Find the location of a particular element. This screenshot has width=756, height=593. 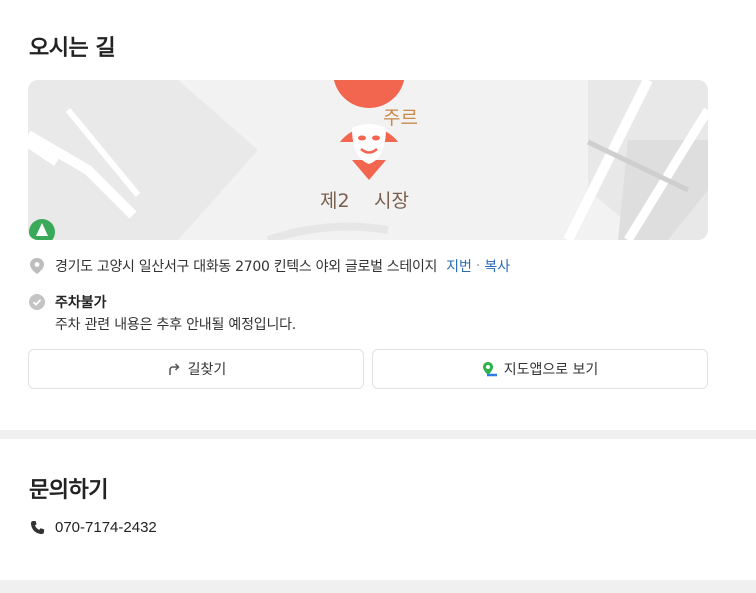

map-app-button: 지도앱으로 보기 is located at coordinates (540, 369).